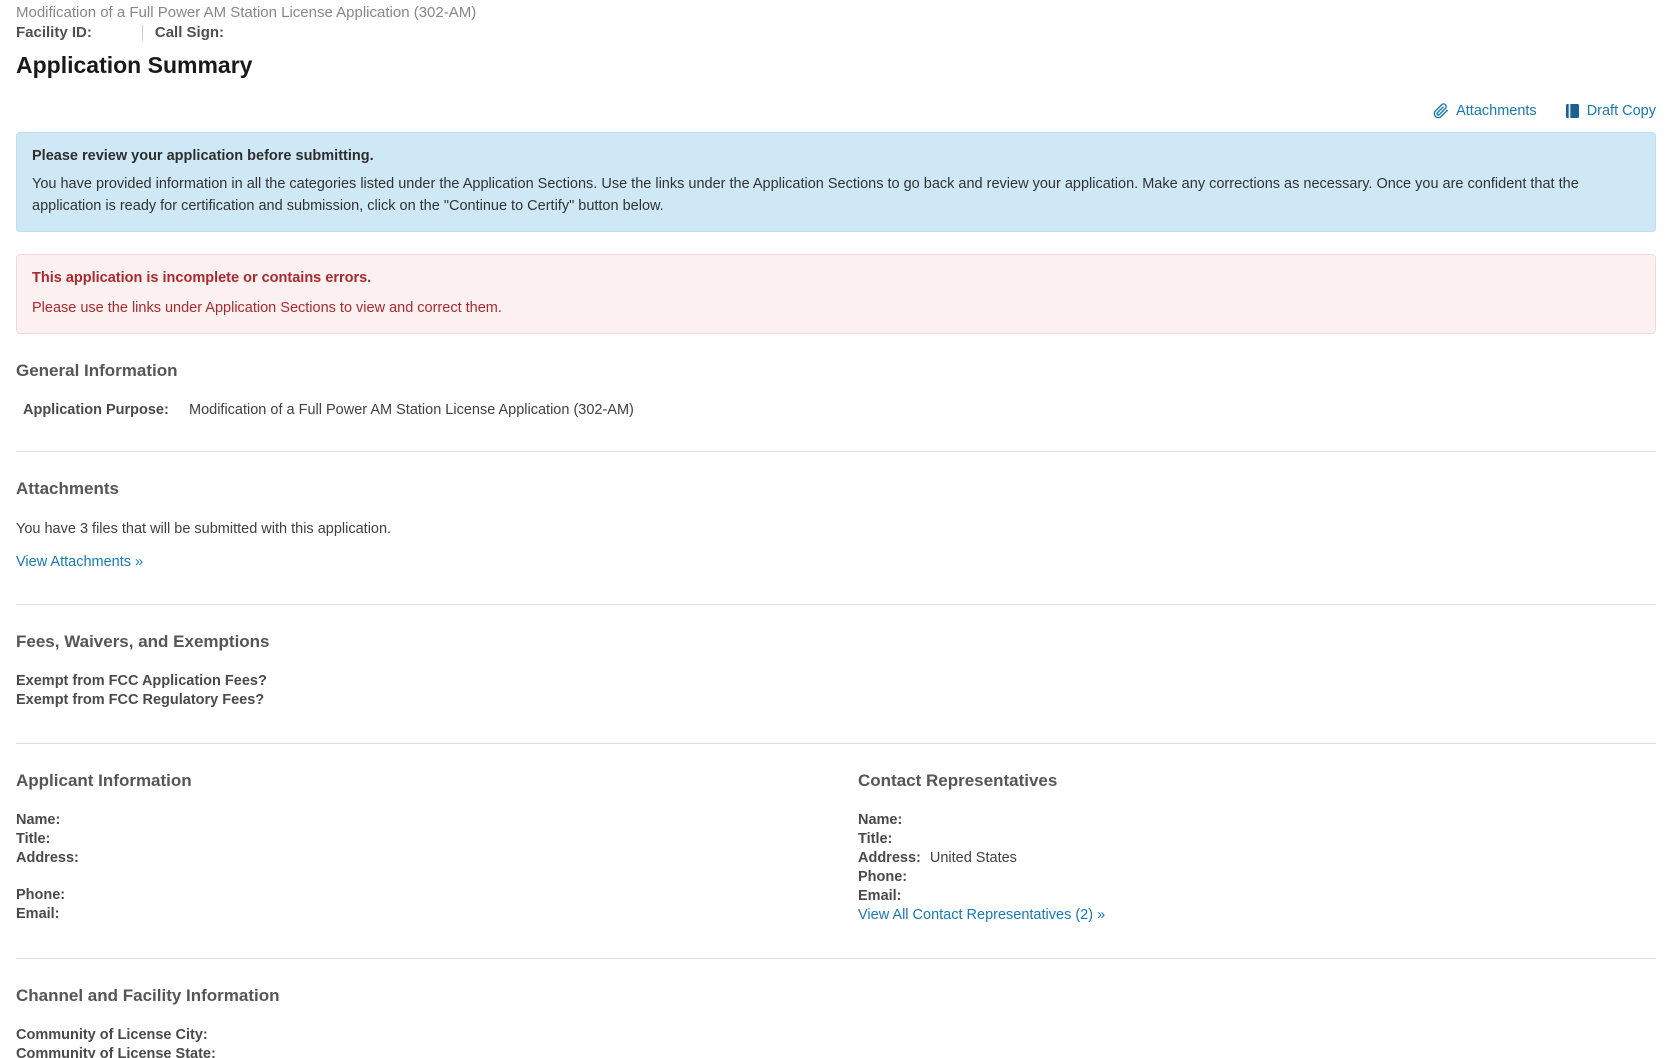 This screenshot has height=1058, width=1672. I want to click on applicant-email-label: Email:, so click(38, 913).